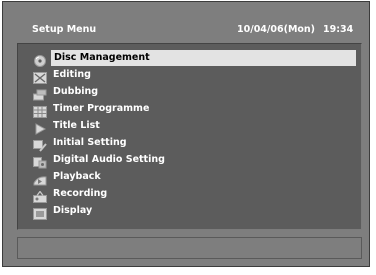  Describe the element at coordinates (40, 178) in the screenshot. I see `playback-icon` at that location.